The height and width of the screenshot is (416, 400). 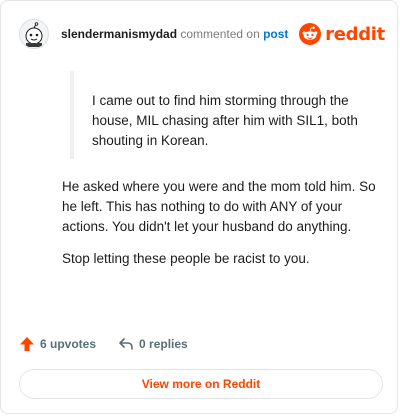 I want to click on comment-footer: 6 upvotes 0 replies, so click(x=103, y=344).